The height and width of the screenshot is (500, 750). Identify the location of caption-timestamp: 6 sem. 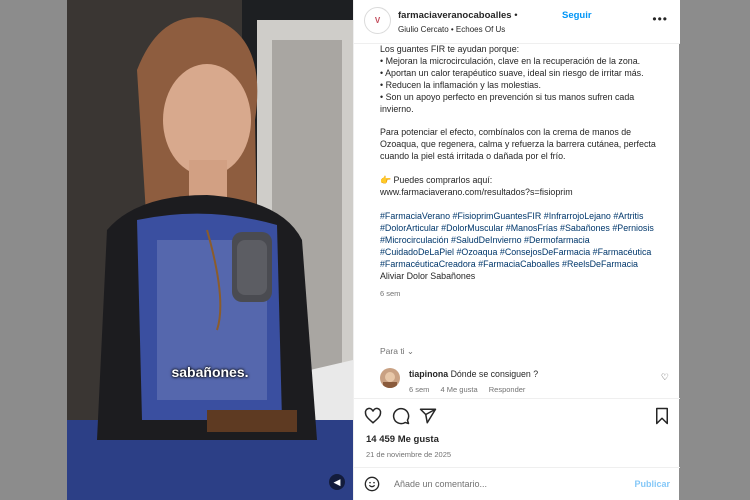
(390, 294).